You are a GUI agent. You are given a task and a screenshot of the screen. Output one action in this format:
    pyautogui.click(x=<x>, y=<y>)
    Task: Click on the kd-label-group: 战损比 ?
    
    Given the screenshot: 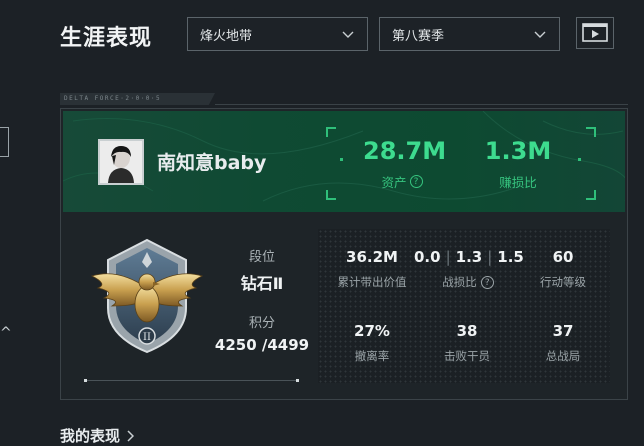 What is the action you would take?
    pyautogui.click(x=468, y=282)
    